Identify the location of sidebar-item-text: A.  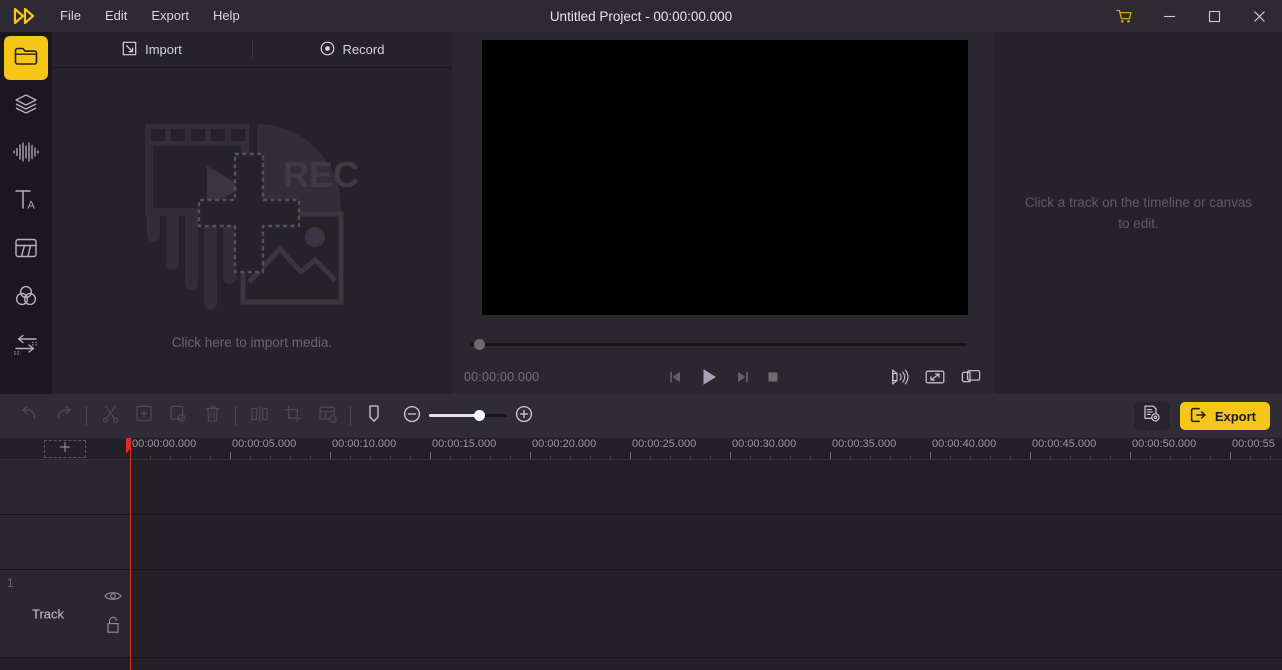
(26, 202).